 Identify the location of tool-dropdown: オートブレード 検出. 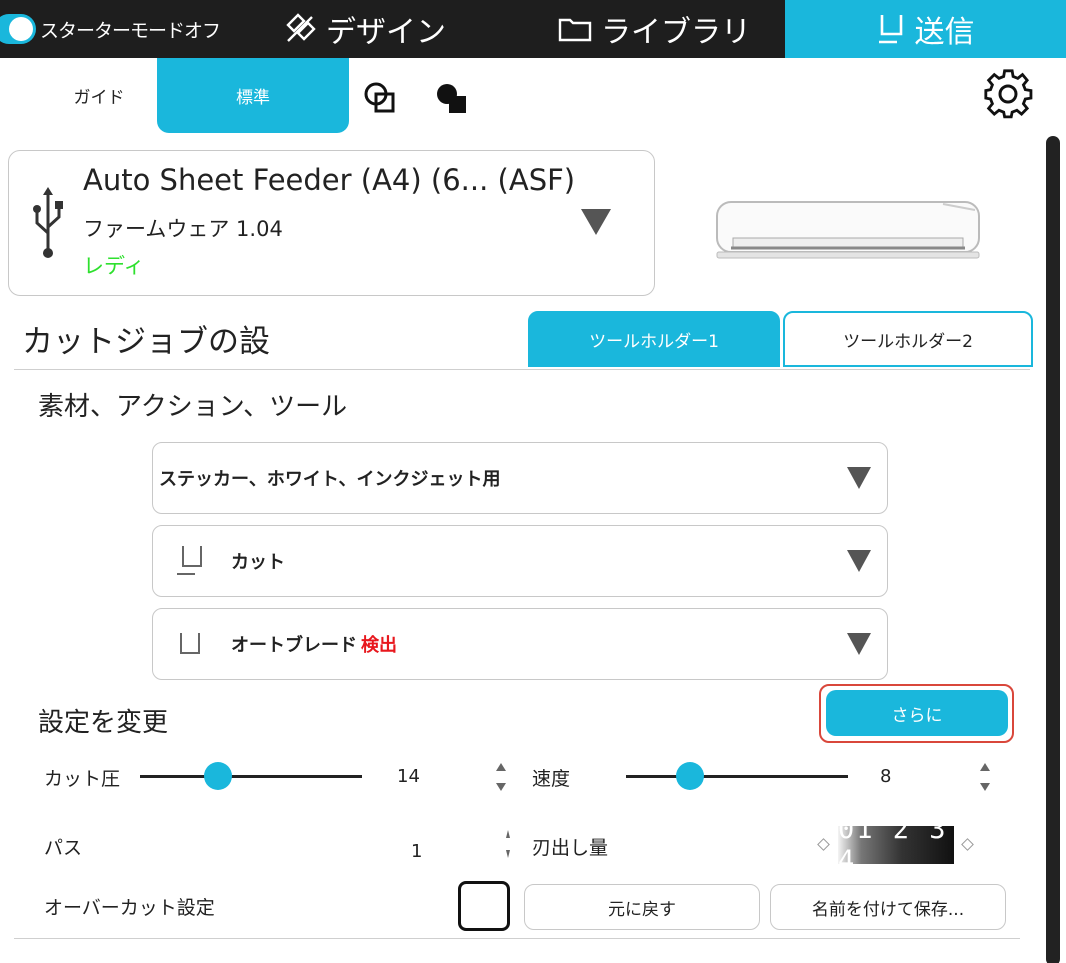
(520, 644).